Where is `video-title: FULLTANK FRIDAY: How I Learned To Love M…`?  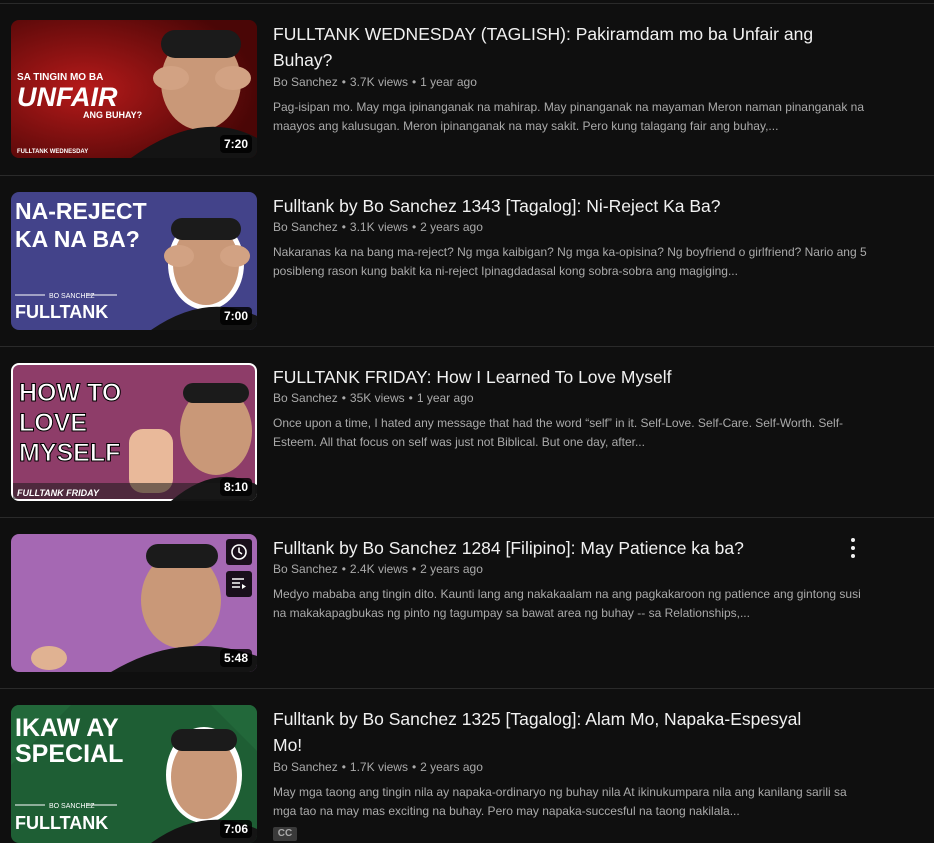 video-title: FULLTANK FRIDAY: How I Learned To Love M… is located at coordinates (553, 377).